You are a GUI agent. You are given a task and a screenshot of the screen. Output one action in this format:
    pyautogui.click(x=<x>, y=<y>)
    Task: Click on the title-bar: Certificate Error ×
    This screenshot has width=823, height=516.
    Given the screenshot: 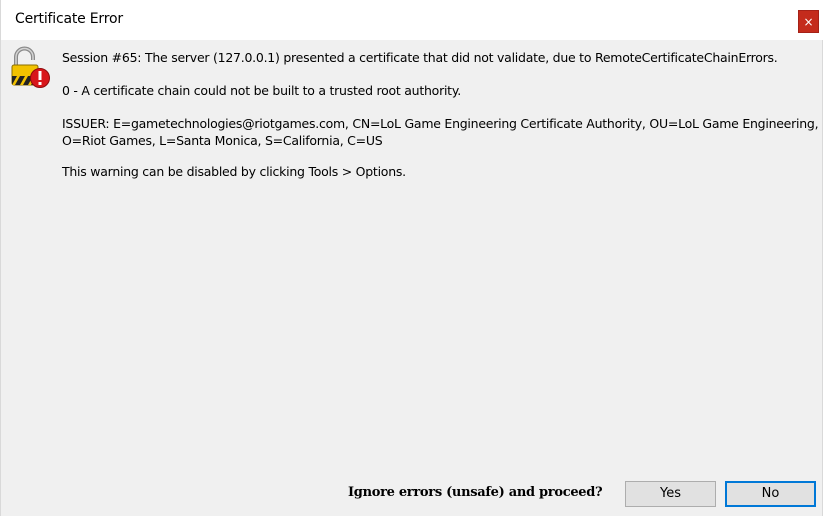 What is the action you would take?
    pyautogui.click(x=412, y=20)
    